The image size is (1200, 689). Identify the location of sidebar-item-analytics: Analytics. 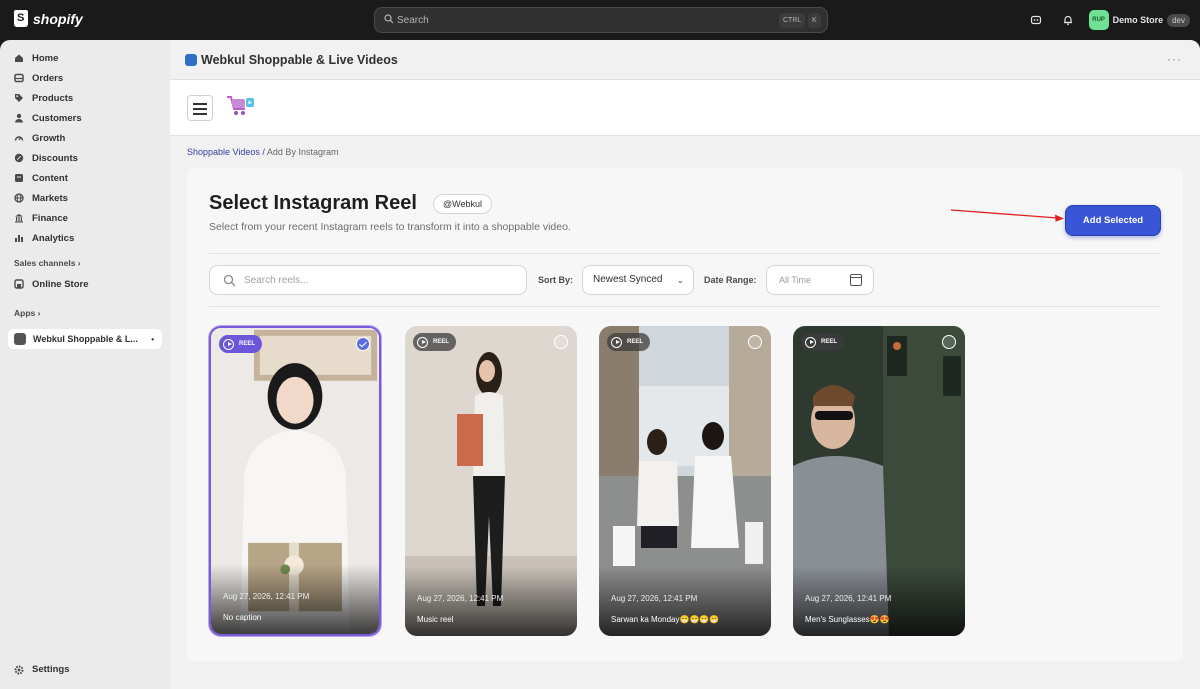
(44, 238).